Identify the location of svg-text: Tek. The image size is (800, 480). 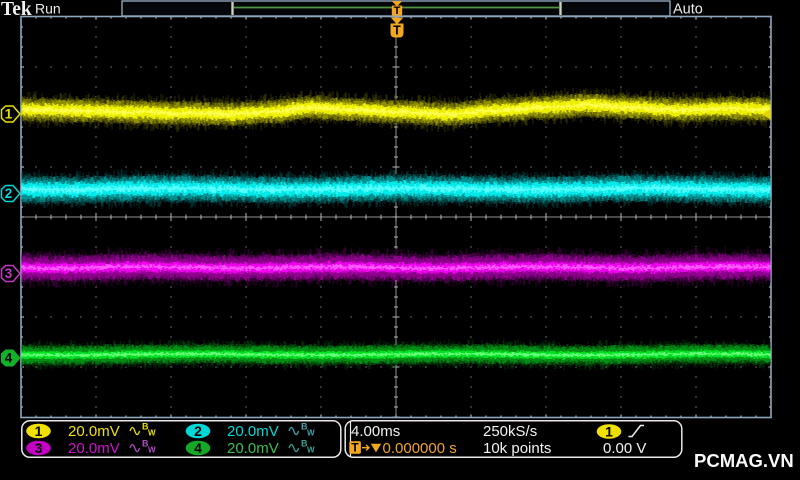
(16, 10).